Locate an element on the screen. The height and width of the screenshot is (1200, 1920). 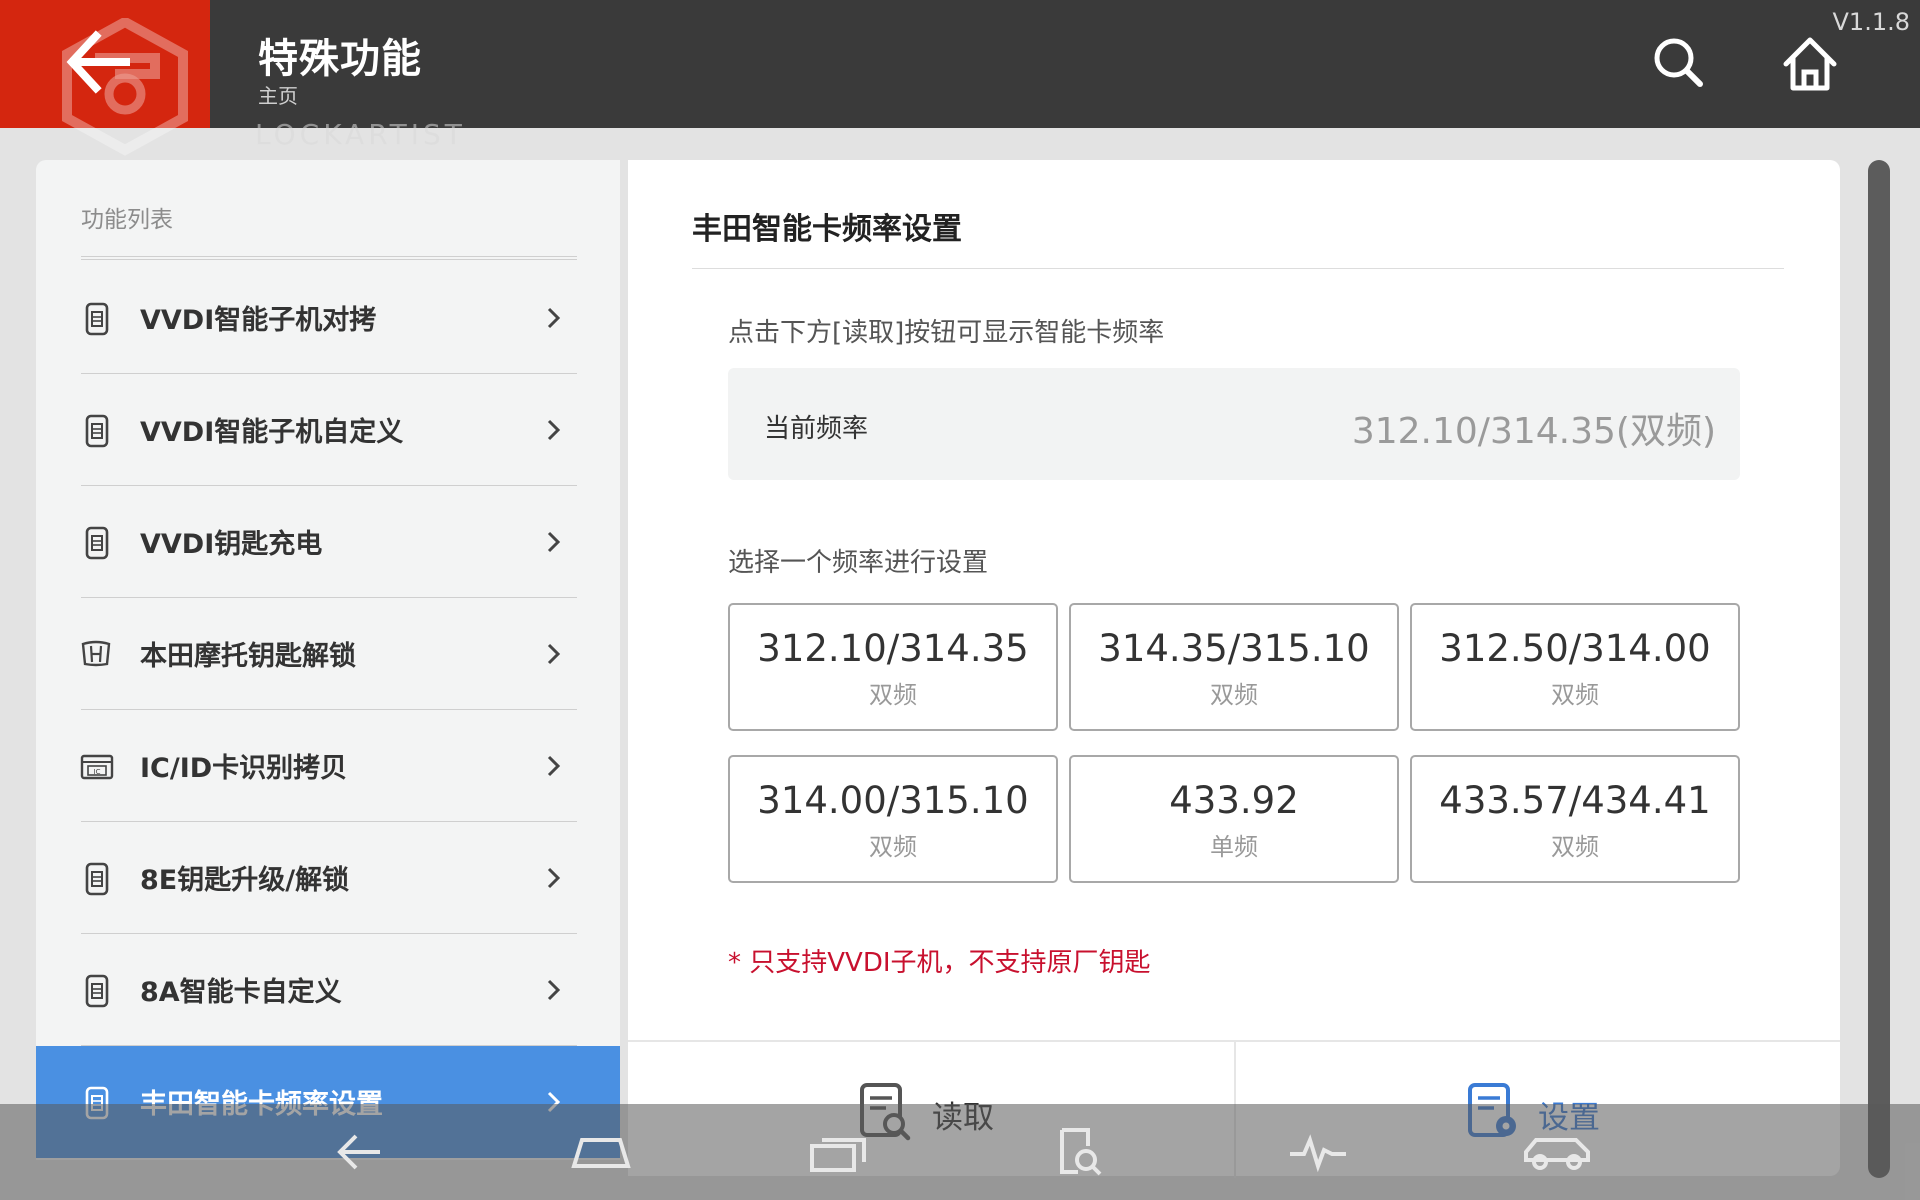
sidebar-item-label: 8E钥匙升级/解锁 is located at coordinates (245, 880).